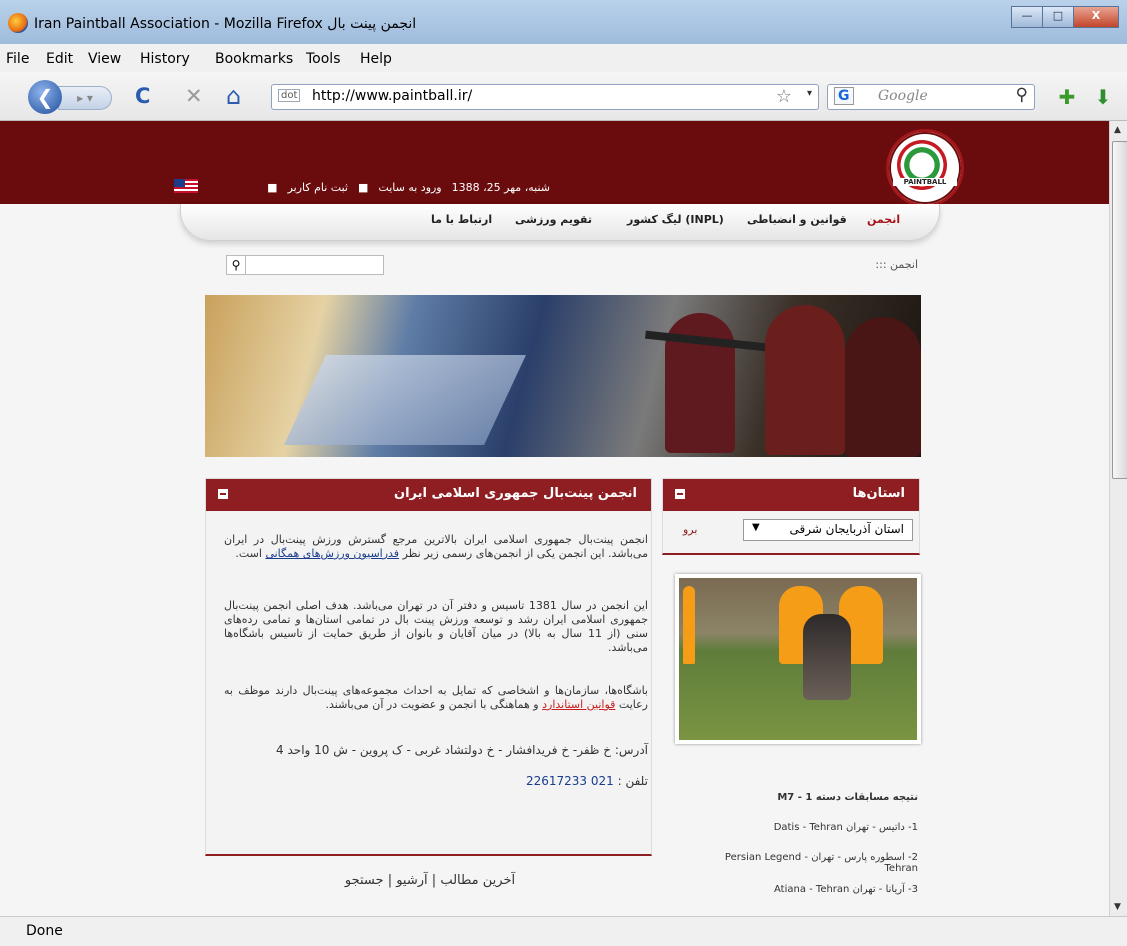  I want to click on nav-item-association: انجمن, so click(883, 219).